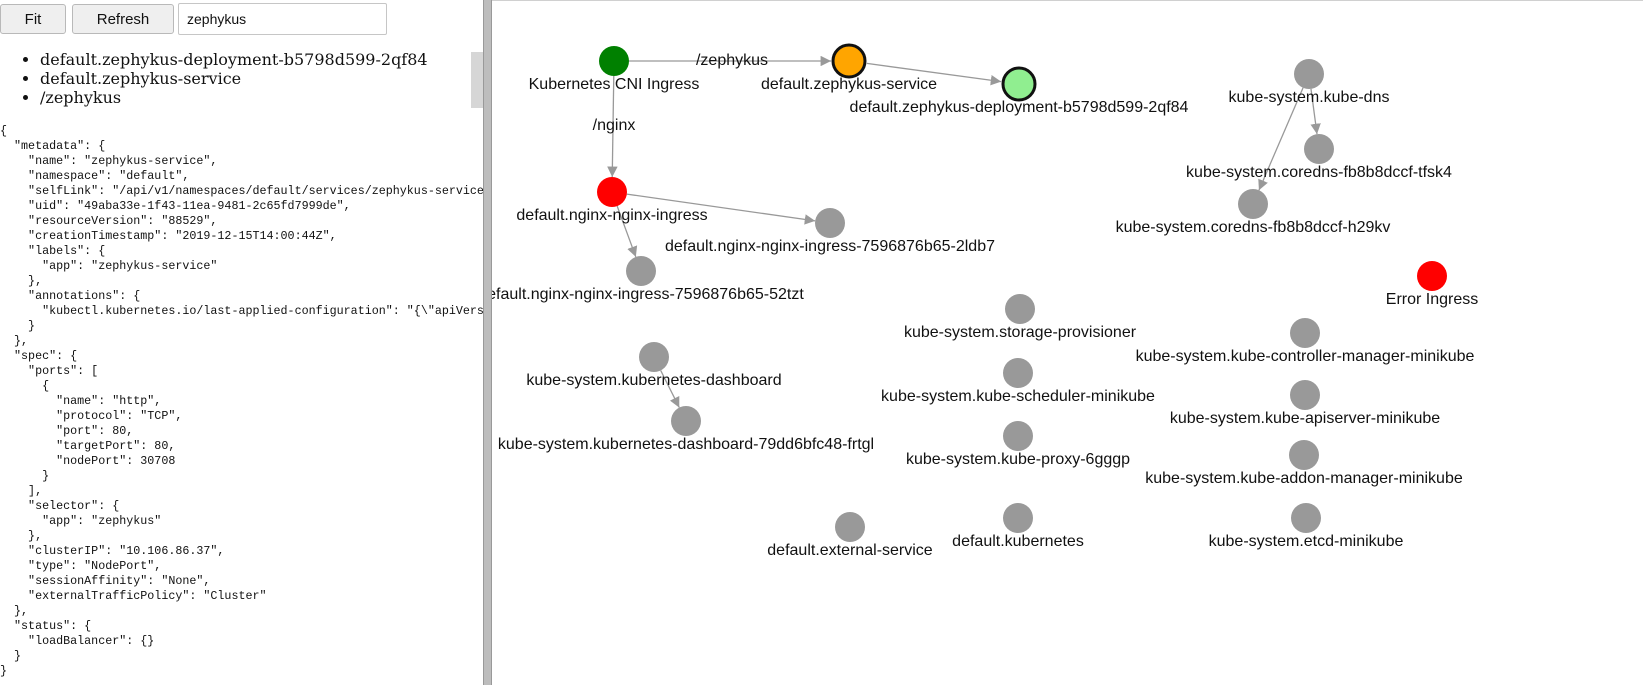 The height and width of the screenshot is (685, 1643). What do you see at coordinates (1304, 478) in the screenshot?
I see `node-label: kube-system.kube-addon-manager-minikube` at bounding box center [1304, 478].